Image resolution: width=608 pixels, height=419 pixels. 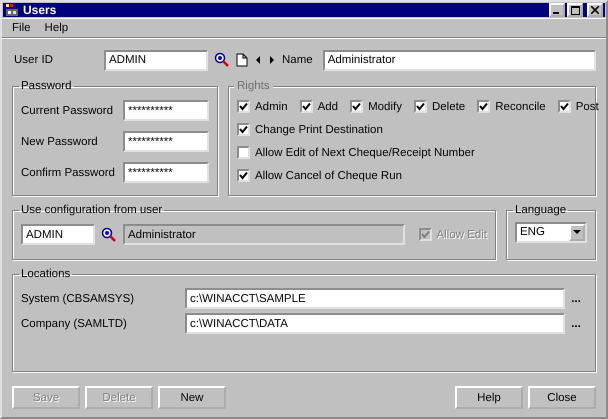 I want to click on path-field: c:\WINACCT\SAMPLE, so click(x=375, y=298).